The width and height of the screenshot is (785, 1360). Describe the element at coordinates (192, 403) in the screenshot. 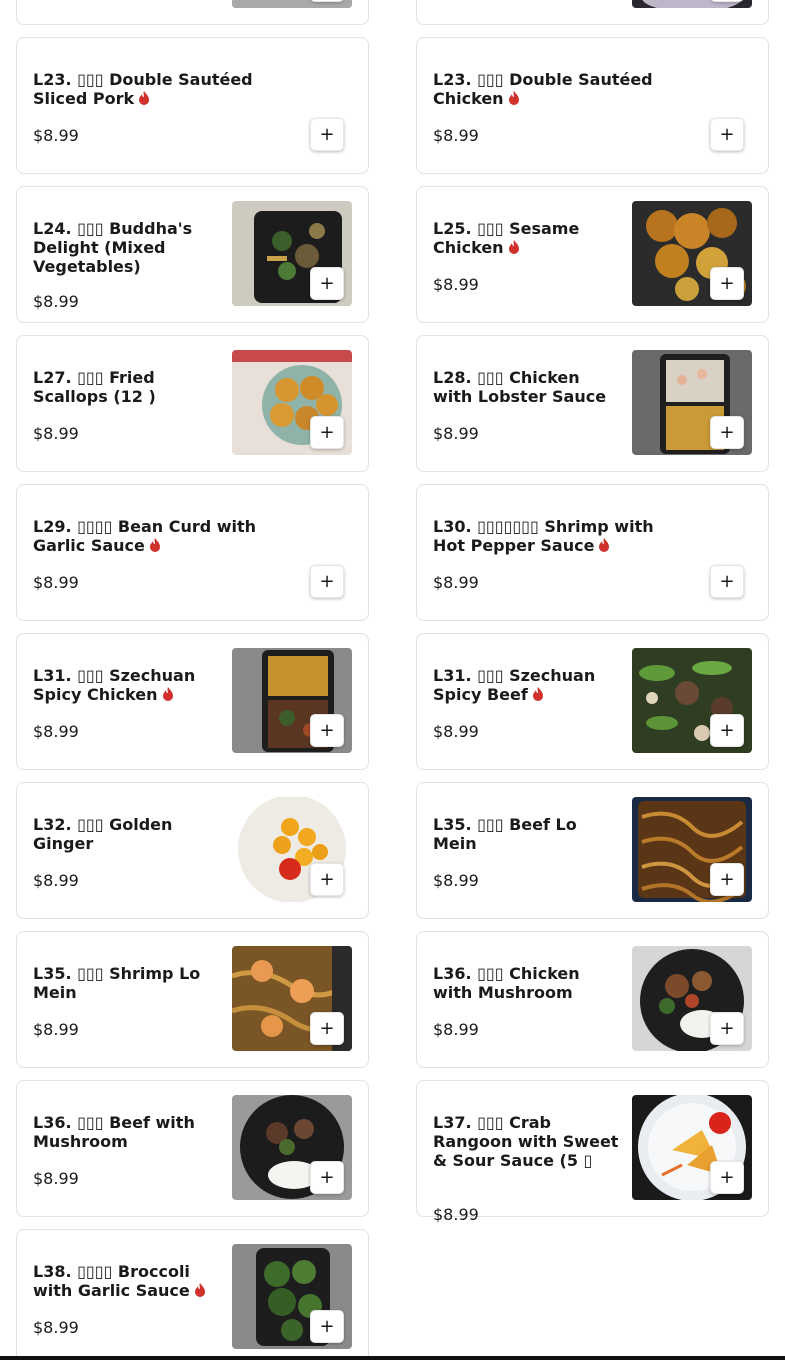

I see `menu-item-card: L27. ▯▯▯ Fried Scallops (12 ) $8.99 +` at that location.